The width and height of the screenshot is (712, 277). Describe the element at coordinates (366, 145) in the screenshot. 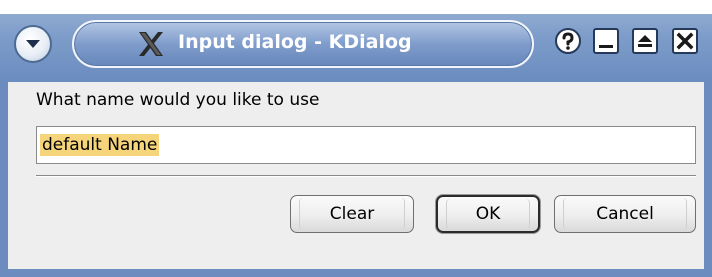

I see `name-input: default Name` at that location.